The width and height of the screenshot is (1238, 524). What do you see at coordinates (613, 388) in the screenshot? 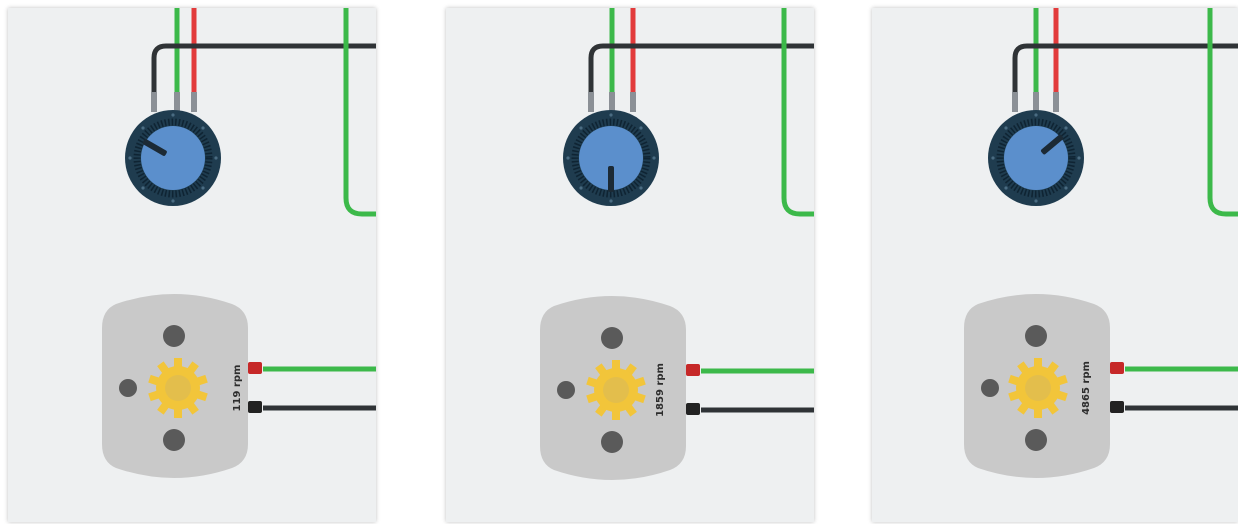
I see `dc-motor: 1859 rpm` at bounding box center [613, 388].